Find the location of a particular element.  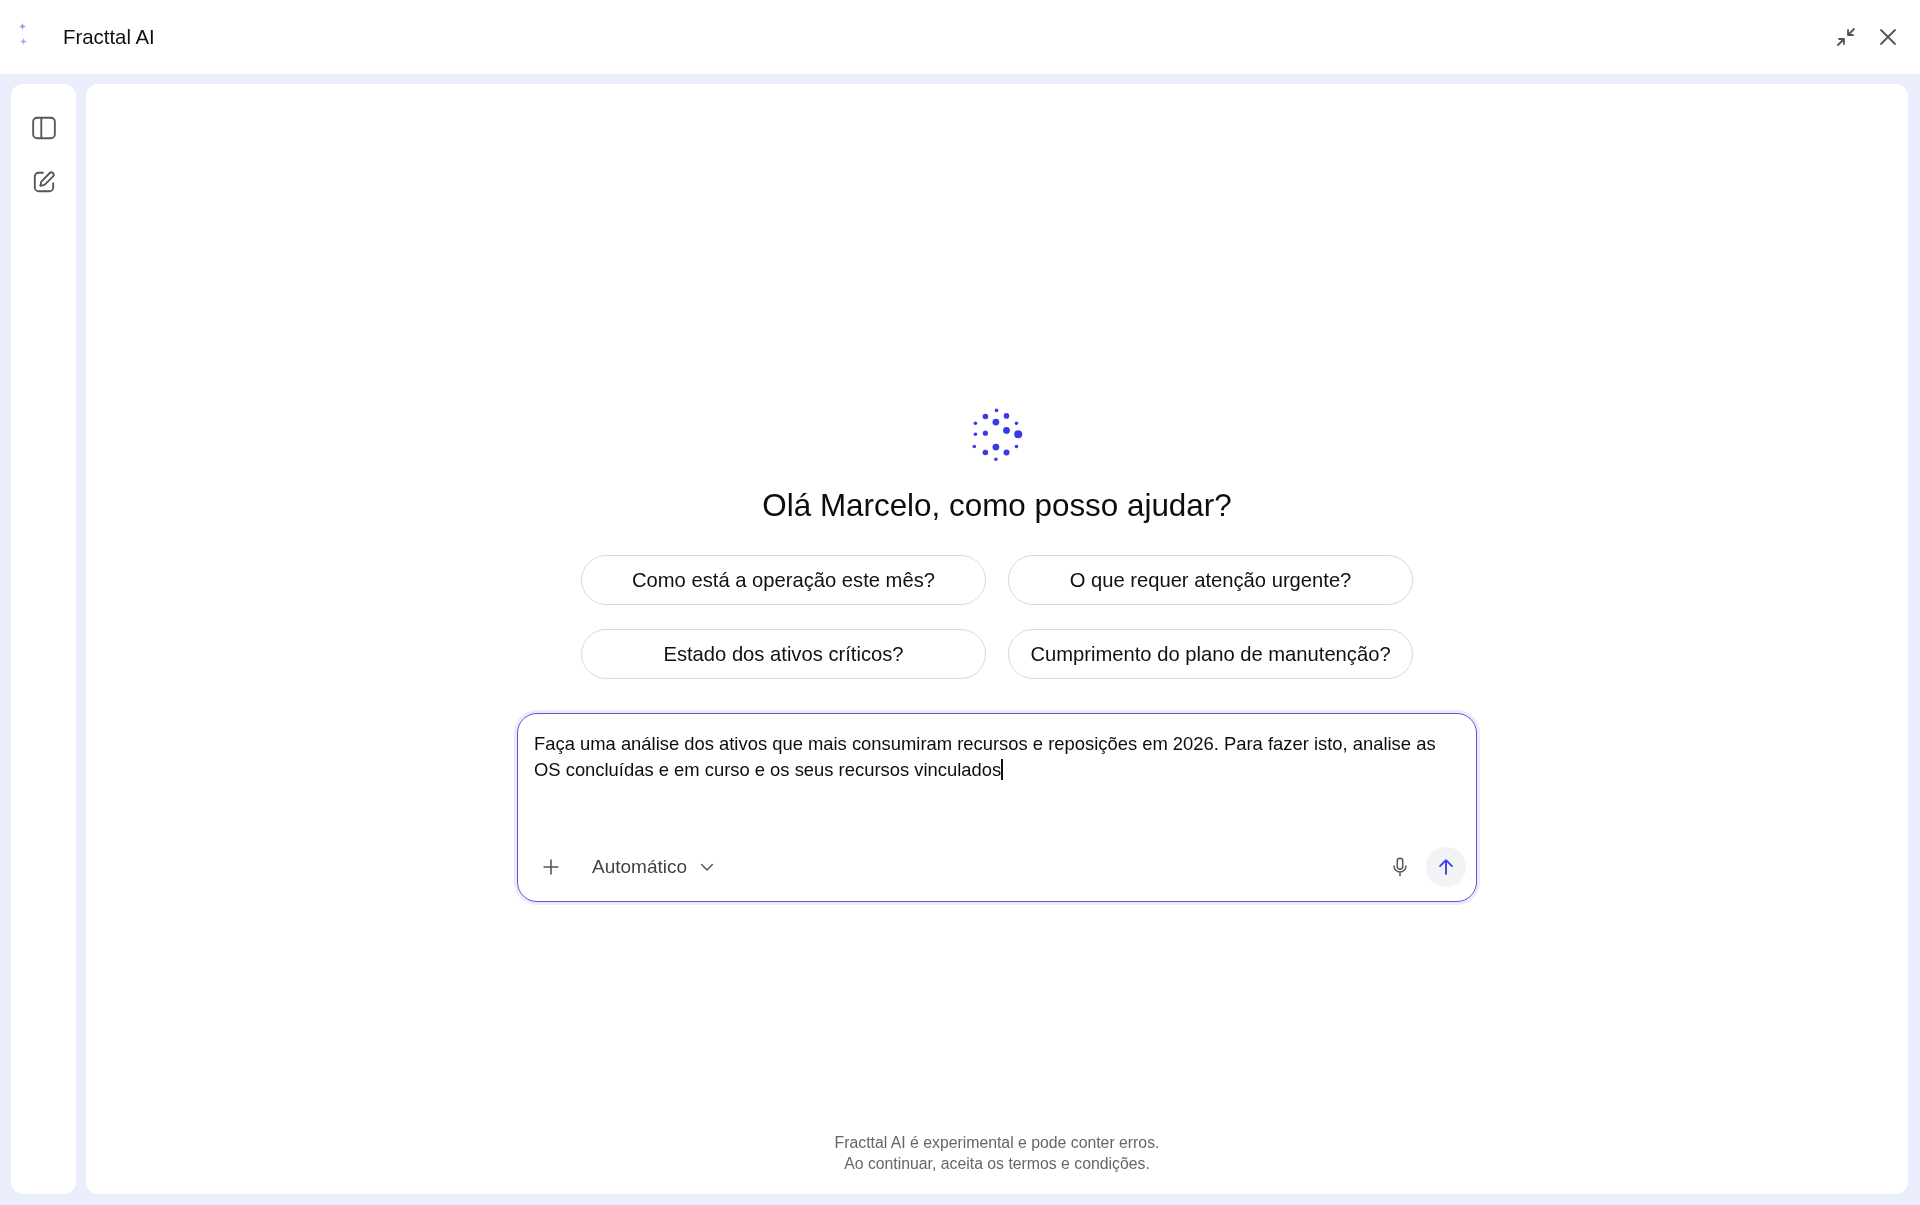

suggestion-chip: O que requer atenção urgente? is located at coordinates (1210, 580).